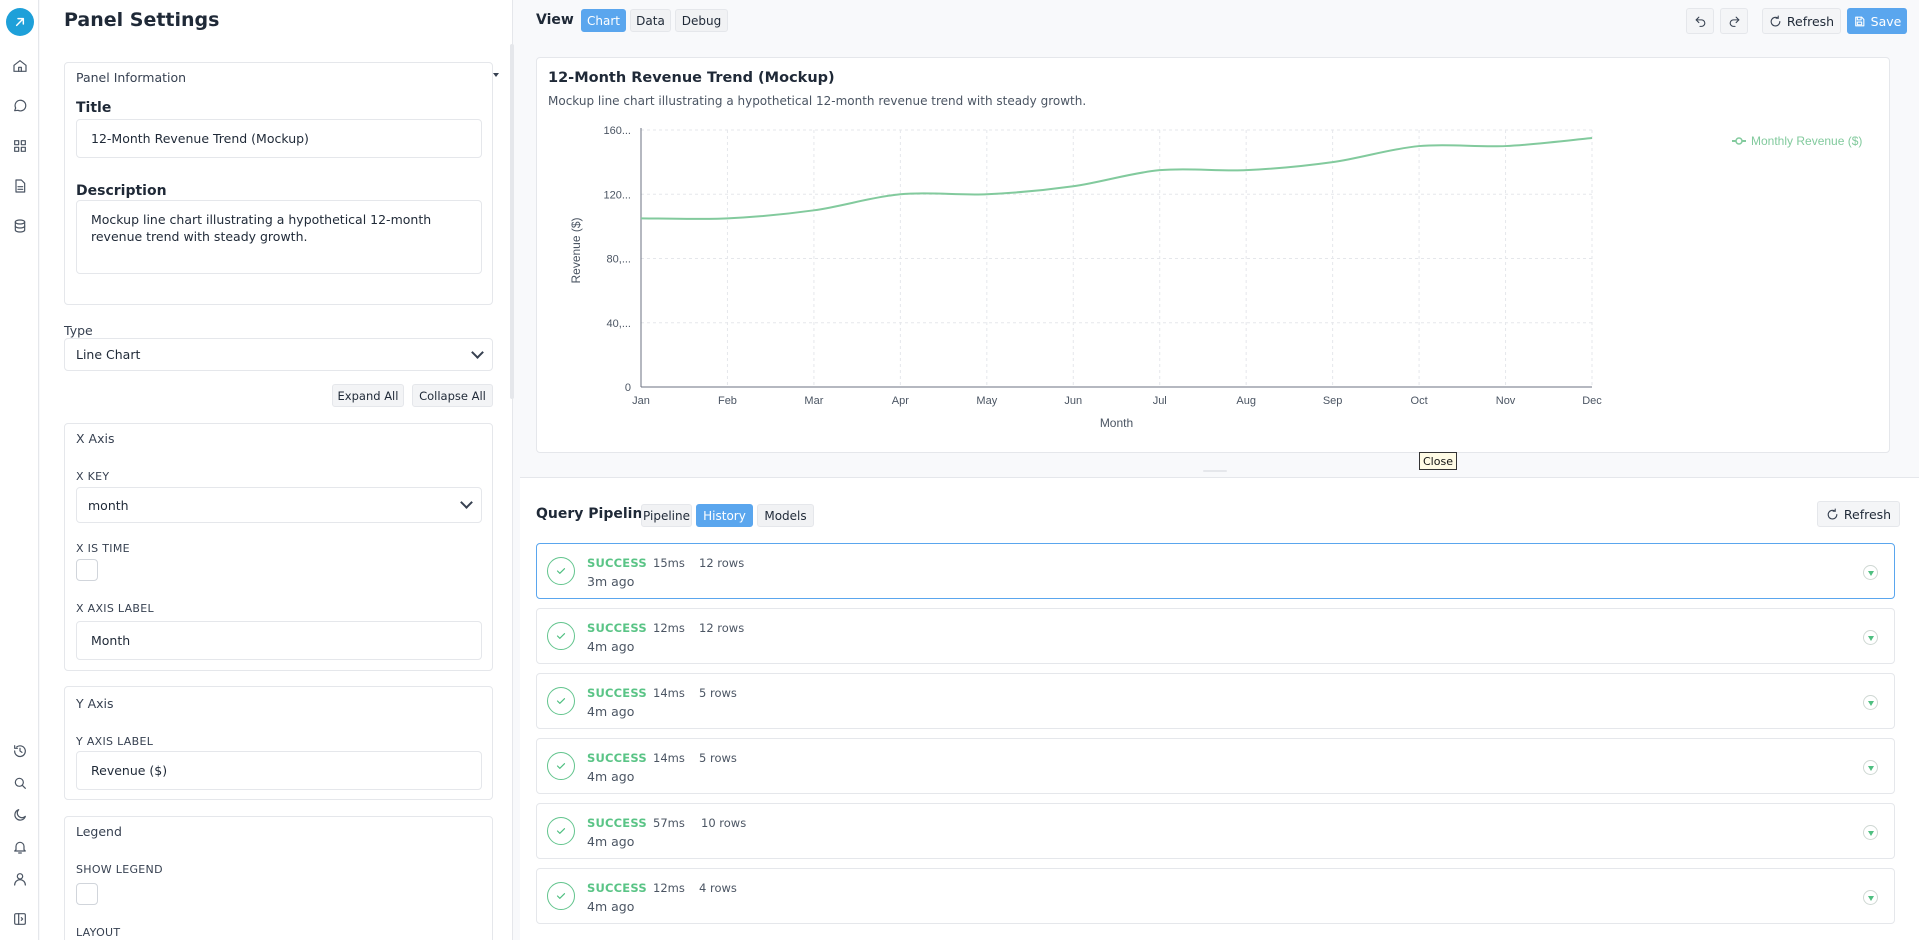 This screenshot has width=1919, height=940. Describe the element at coordinates (1215, 471) in the screenshot. I see `resize-handle` at that location.